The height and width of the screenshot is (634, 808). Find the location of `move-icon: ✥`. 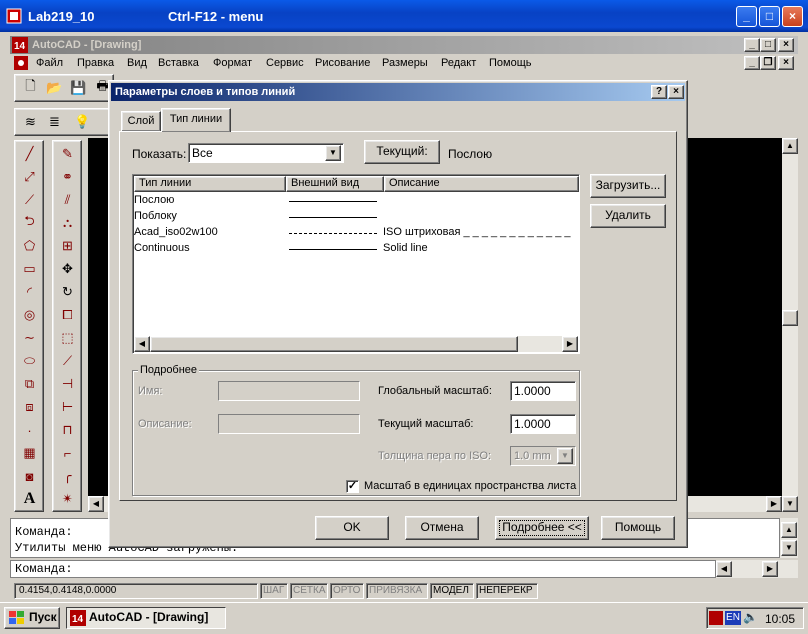

move-icon: ✥ is located at coordinates (67, 269).